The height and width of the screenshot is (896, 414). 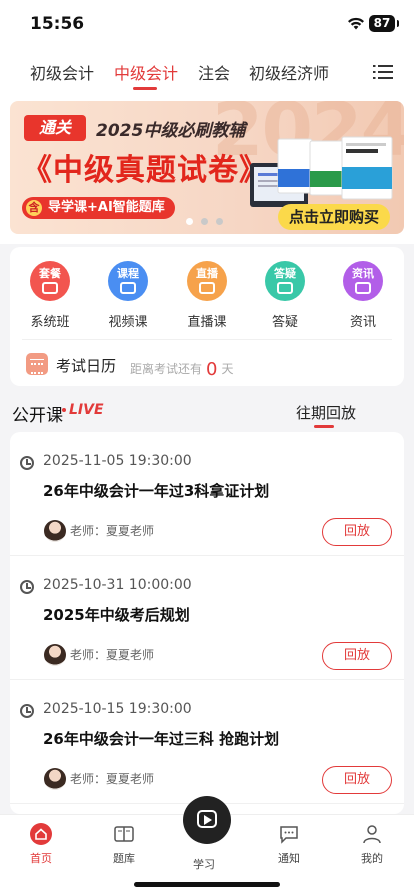 What do you see at coordinates (83, 410) in the screenshot?
I see `live-badge: LIVE` at bounding box center [83, 410].